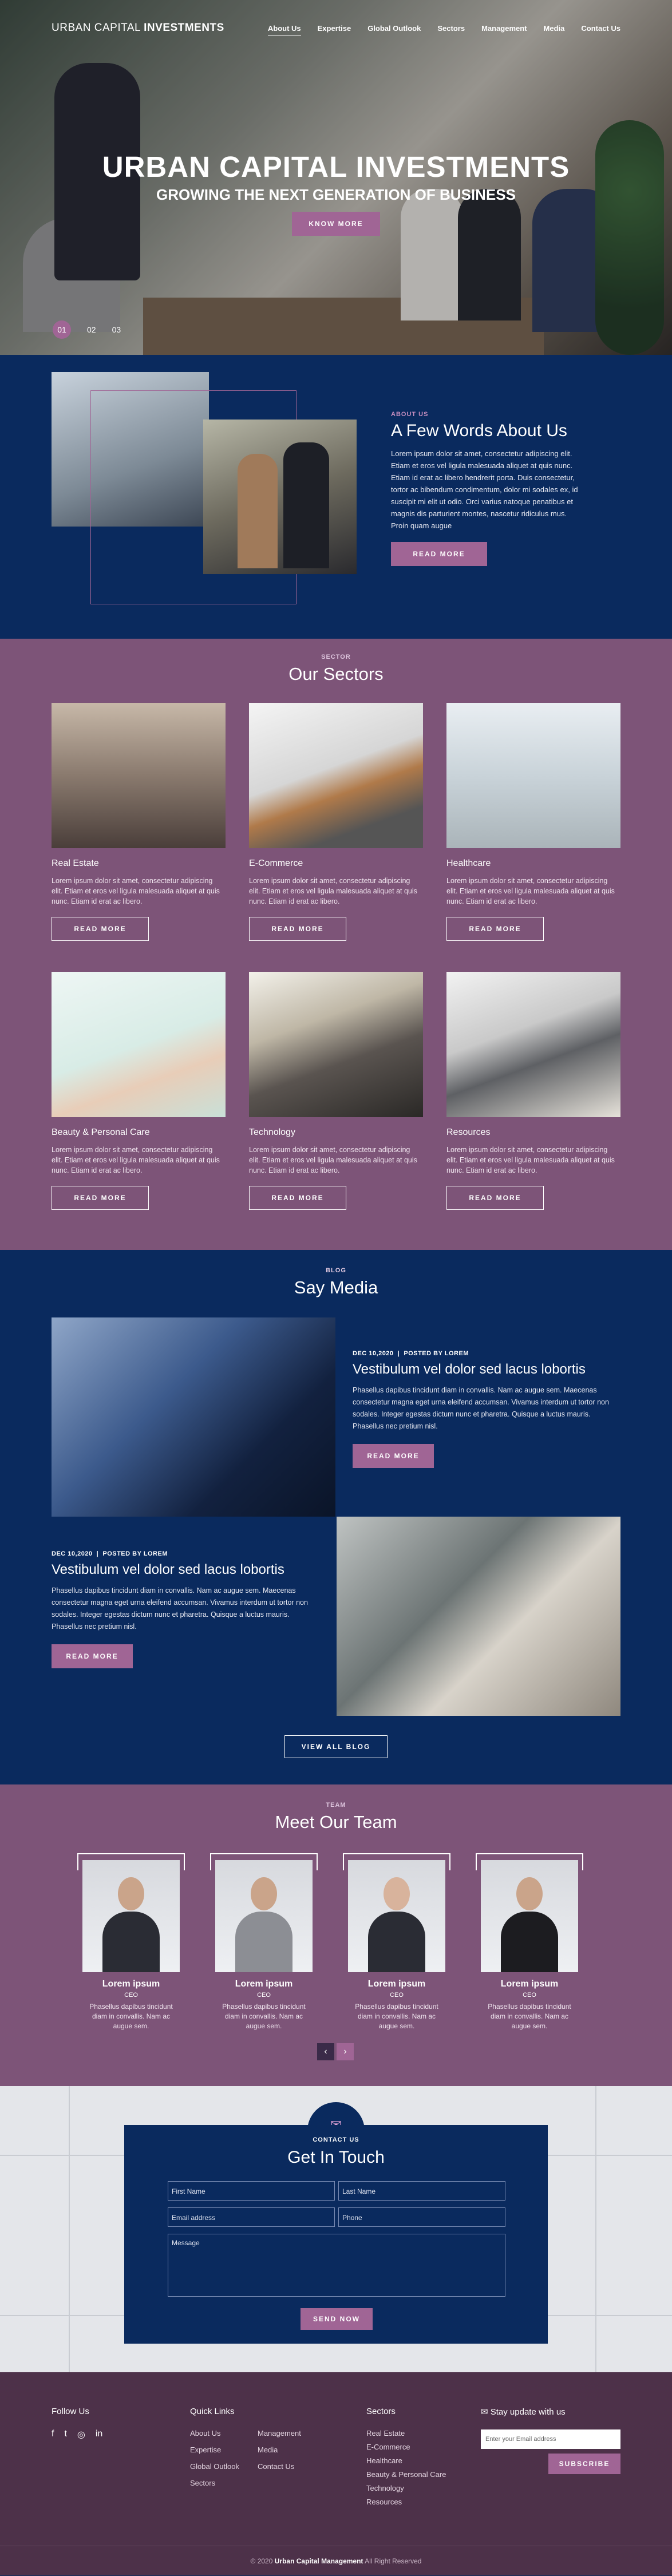  Describe the element at coordinates (469, 1132) in the screenshot. I see `sector-name: Resources` at that location.